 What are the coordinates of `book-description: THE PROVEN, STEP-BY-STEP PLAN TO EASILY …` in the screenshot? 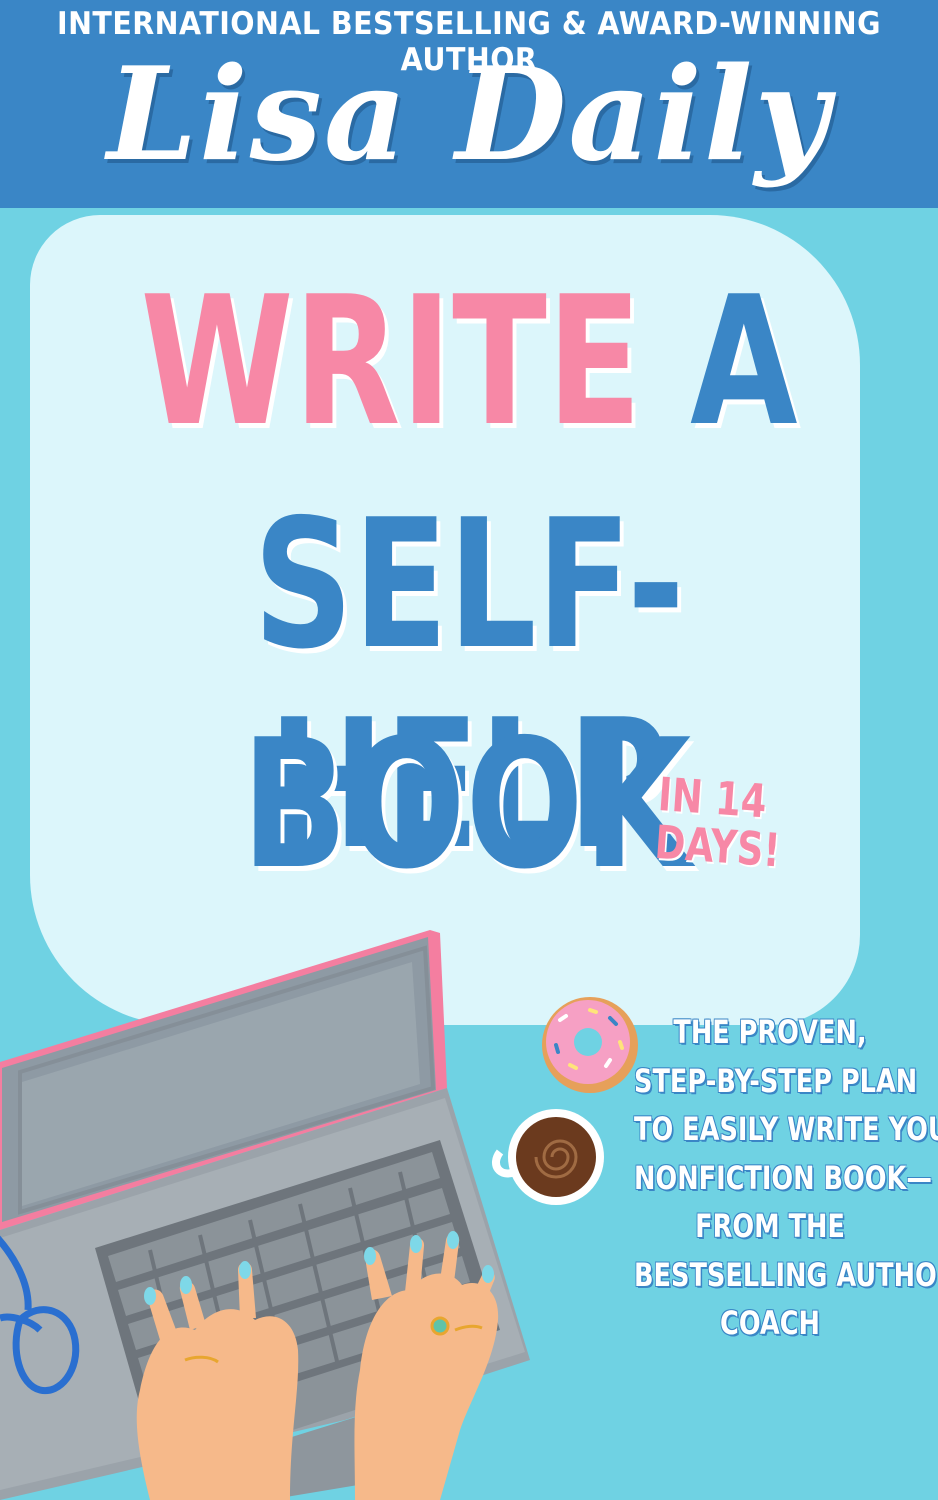 It's located at (786, 1178).